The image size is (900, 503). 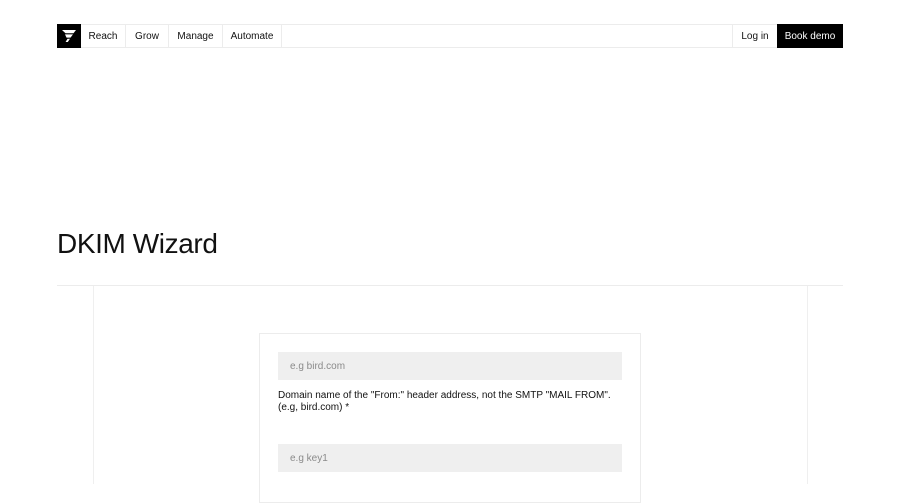 I want to click on content-frame-right, so click(x=807, y=385).